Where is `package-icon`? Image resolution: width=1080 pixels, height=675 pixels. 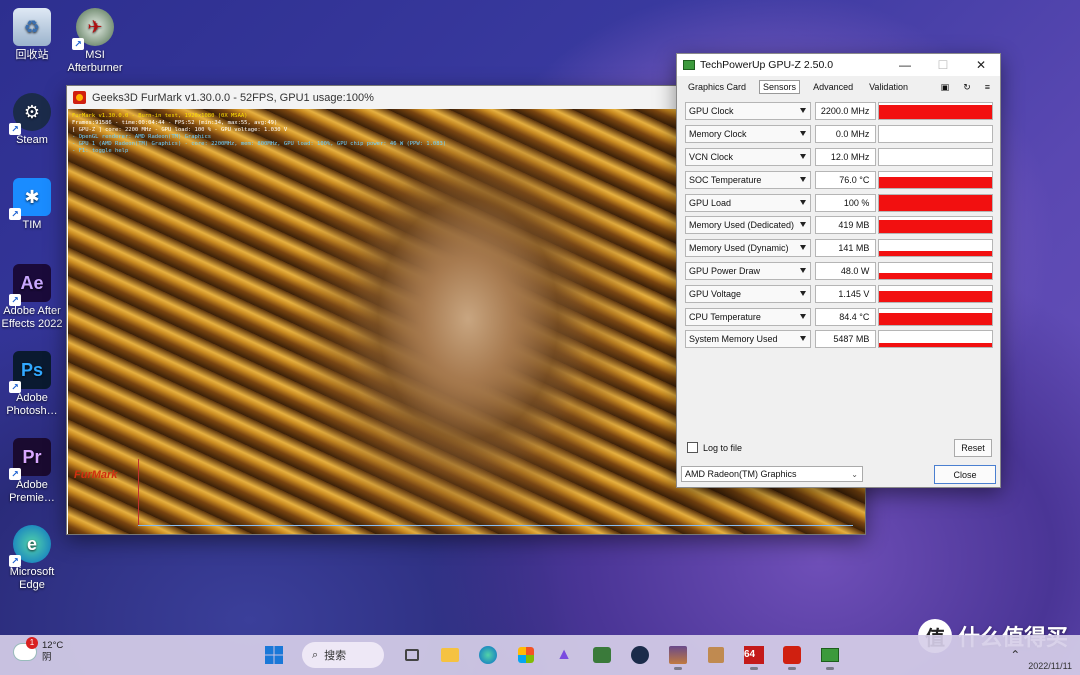 package-icon is located at coordinates (716, 655).